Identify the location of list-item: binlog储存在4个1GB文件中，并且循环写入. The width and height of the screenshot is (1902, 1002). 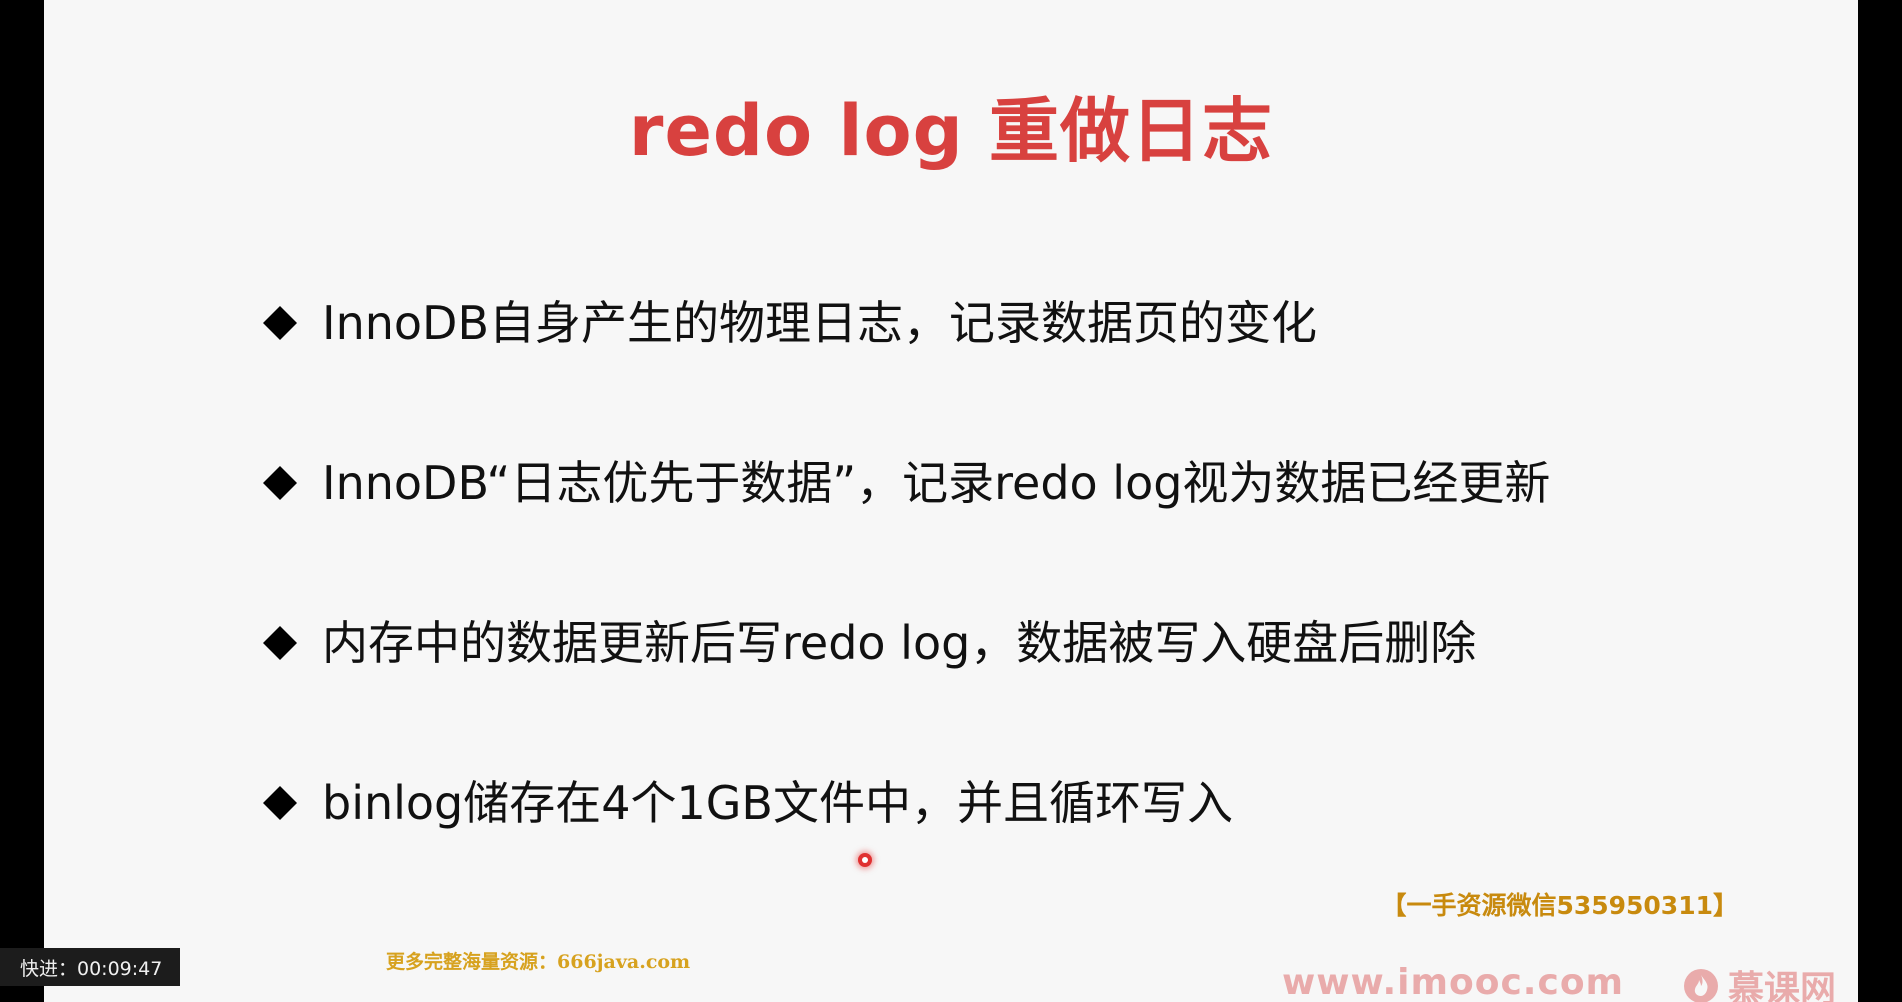
(904, 803).